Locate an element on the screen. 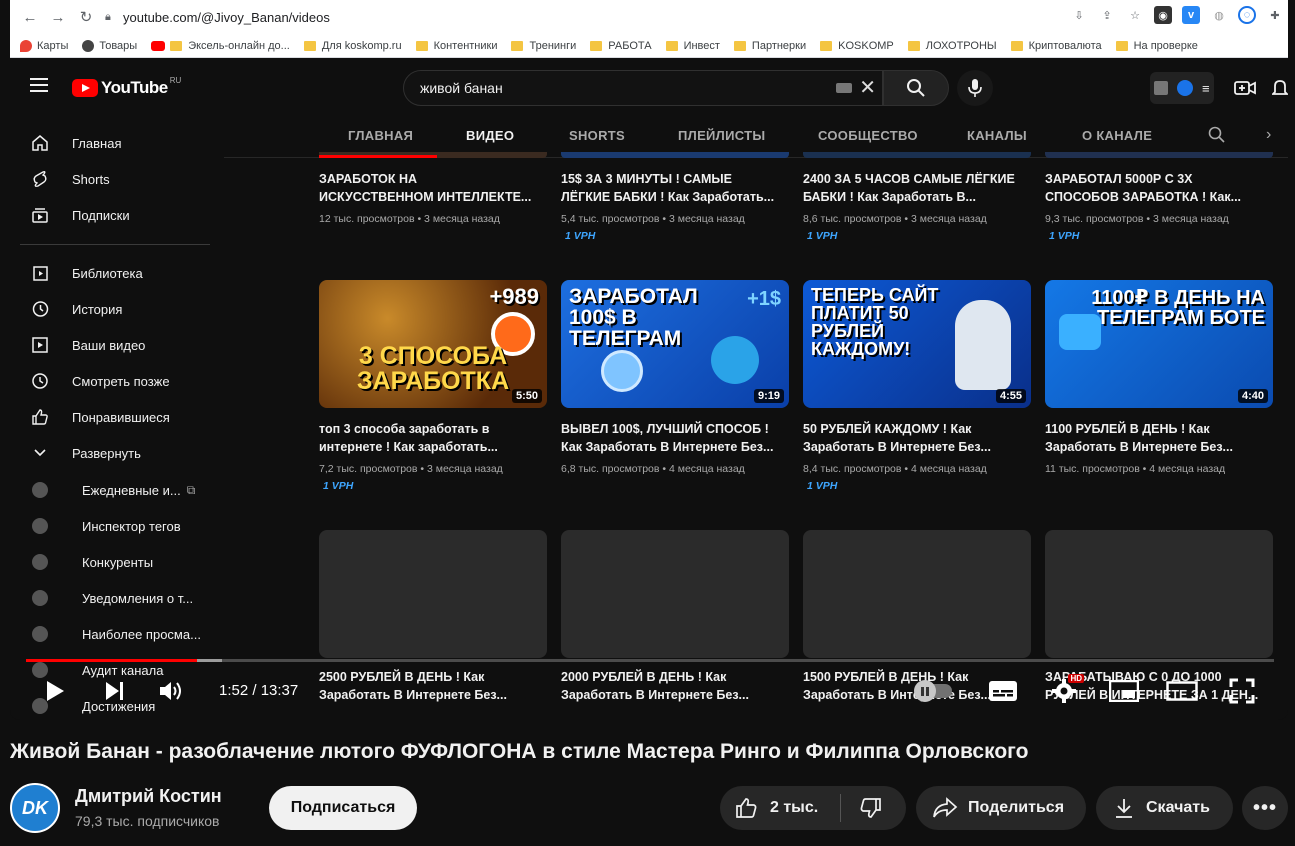 This screenshot has height=846, width=1295. more-actions-button: ••• is located at coordinates (1265, 808).